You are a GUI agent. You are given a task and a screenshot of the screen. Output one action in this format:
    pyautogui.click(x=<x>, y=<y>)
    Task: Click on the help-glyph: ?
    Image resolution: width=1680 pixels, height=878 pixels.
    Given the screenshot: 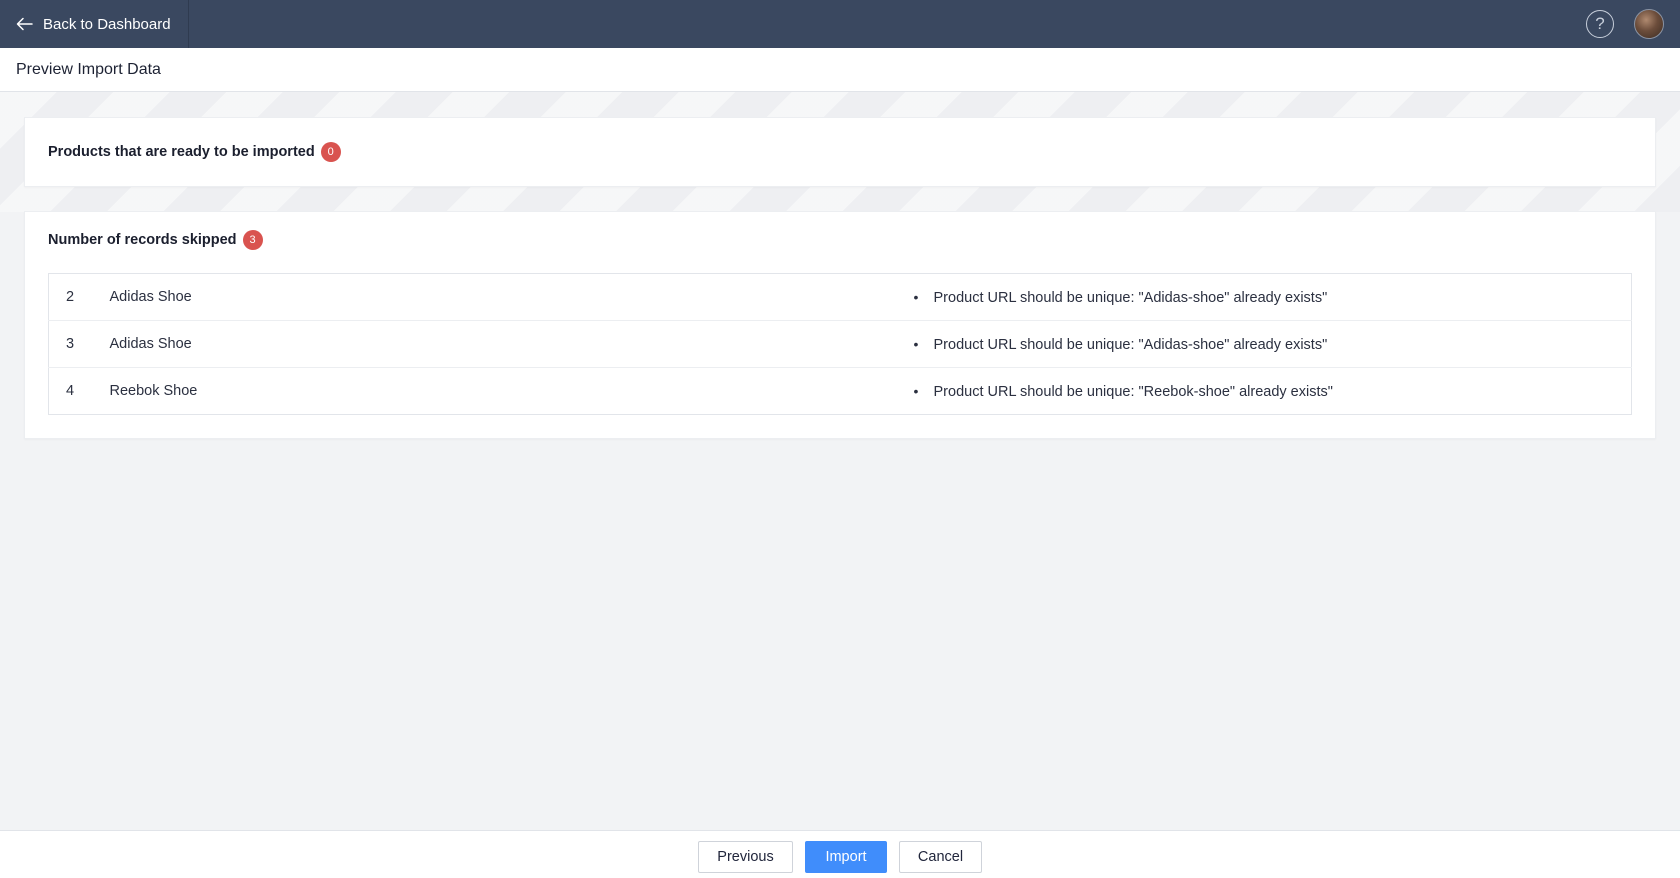 What is the action you would take?
    pyautogui.click(x=1600, y=23)
    